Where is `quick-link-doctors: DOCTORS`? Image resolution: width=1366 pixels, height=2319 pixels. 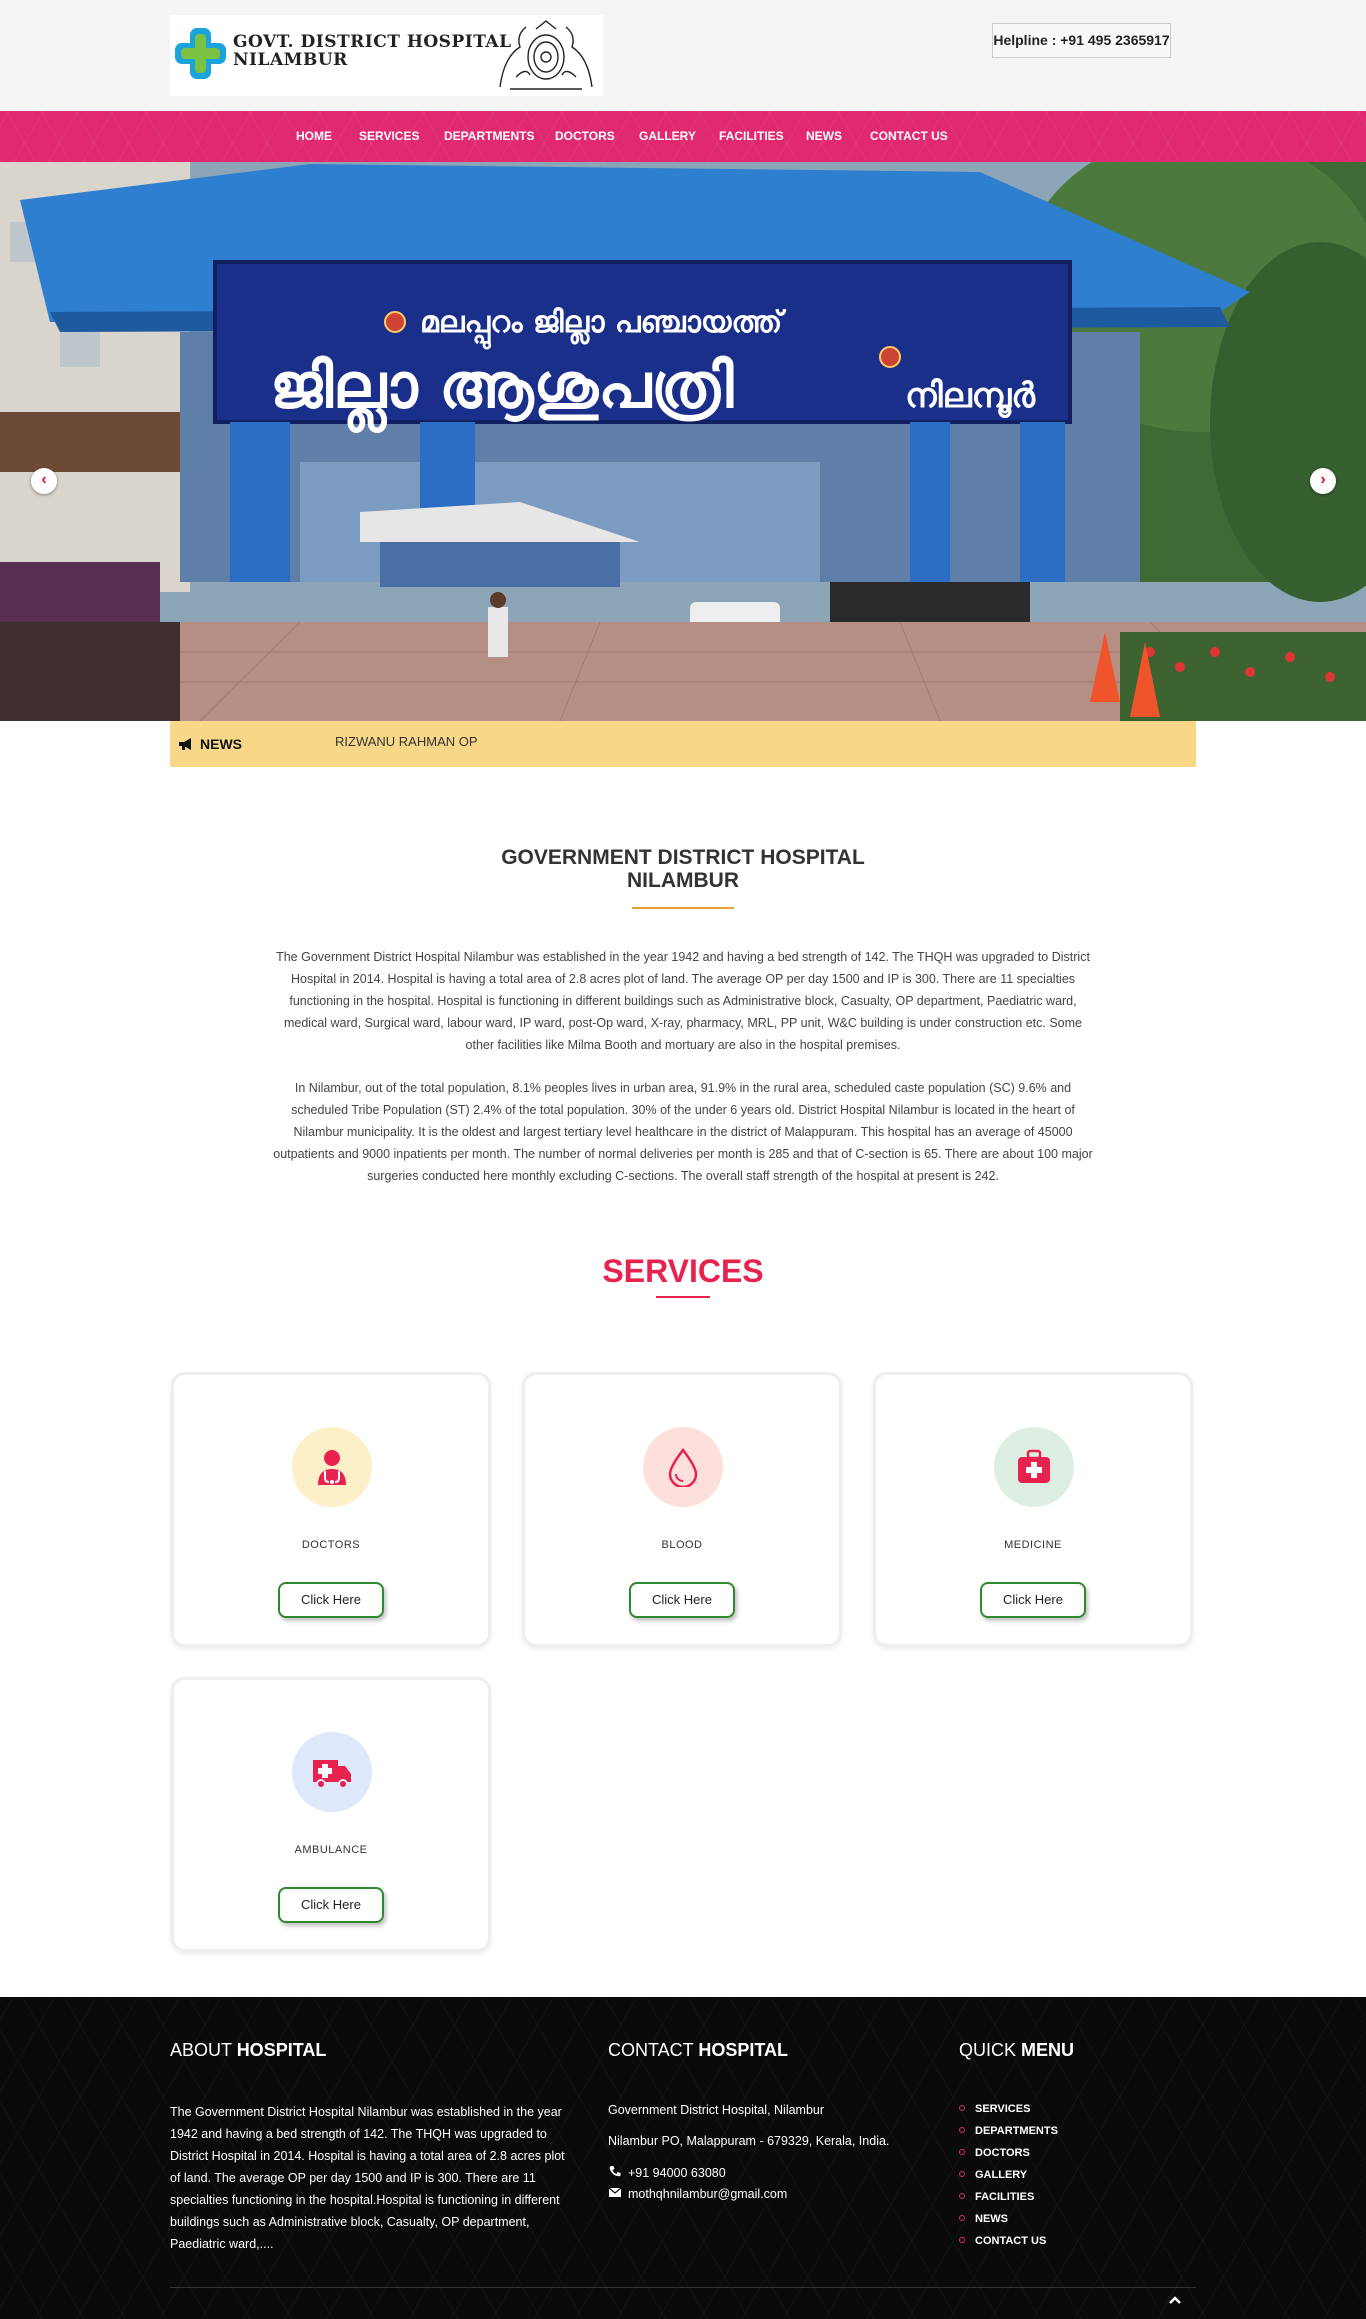 quick-link-doctors: DOCTORS is located at coordinates (994, 2153).